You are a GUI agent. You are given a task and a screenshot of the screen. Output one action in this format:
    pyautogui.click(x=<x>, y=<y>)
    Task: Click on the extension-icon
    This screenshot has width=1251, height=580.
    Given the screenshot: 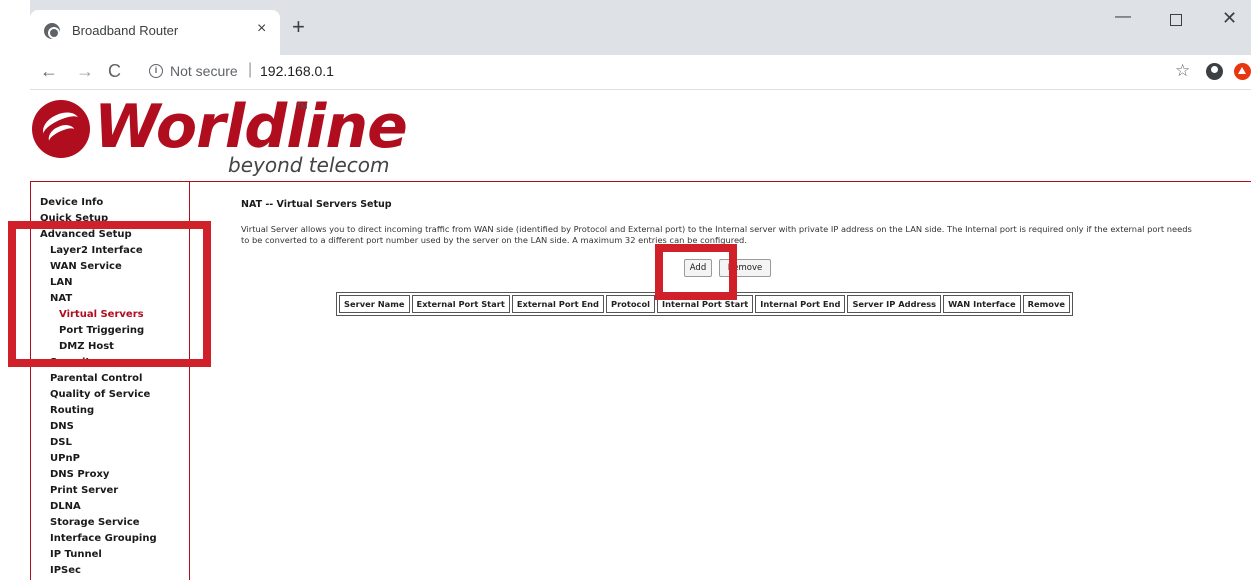 What is the action you would take?
    pyautogui.click(x=1242, y=71)
    